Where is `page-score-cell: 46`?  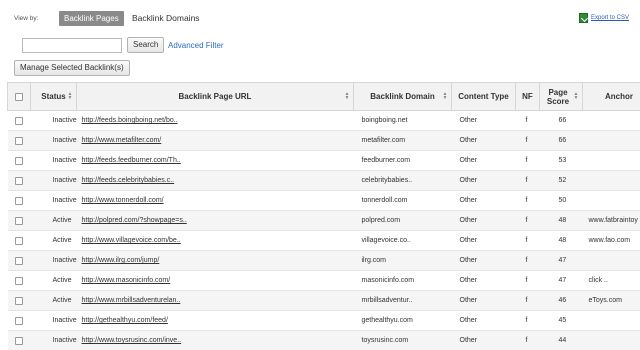 page-score-cell: 46 is located at coordinates (561, 300).